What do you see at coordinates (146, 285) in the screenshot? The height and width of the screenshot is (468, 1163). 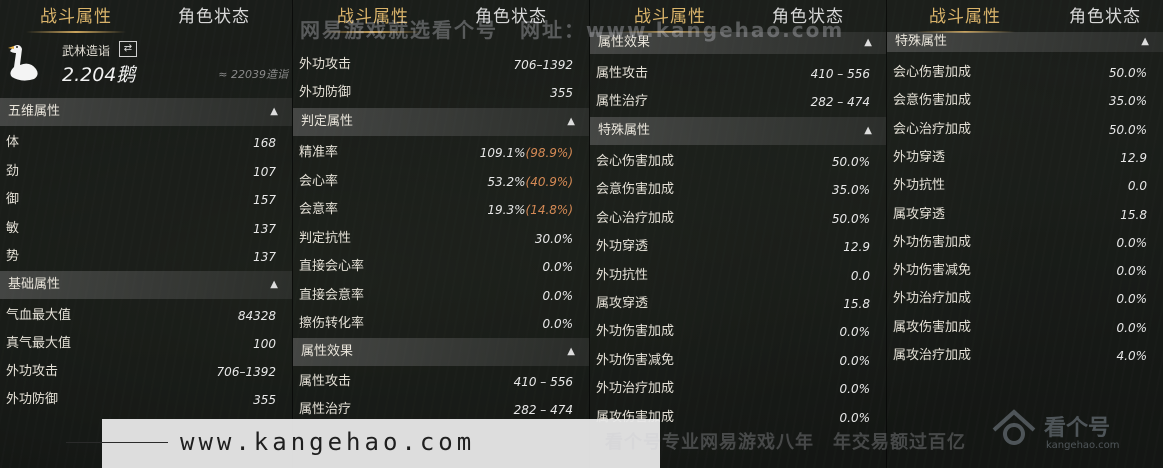 I see `section-header-jichu: 基础属性 ▲` at bounding box center [146, 285].